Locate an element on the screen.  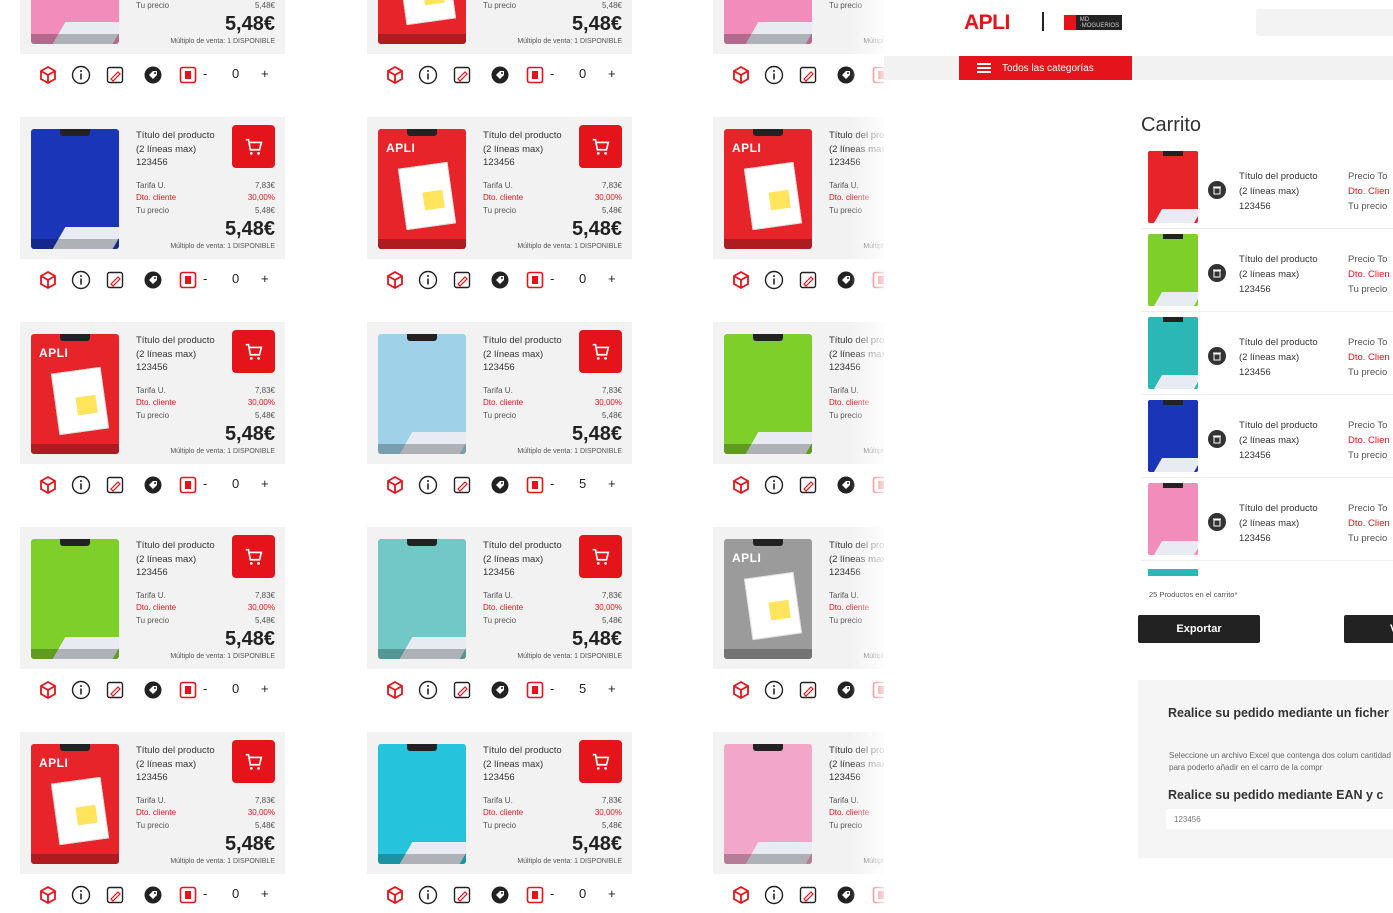
sub-brand-logo: MD ·MOGUERIOS is located at coordinates (1093, 22).